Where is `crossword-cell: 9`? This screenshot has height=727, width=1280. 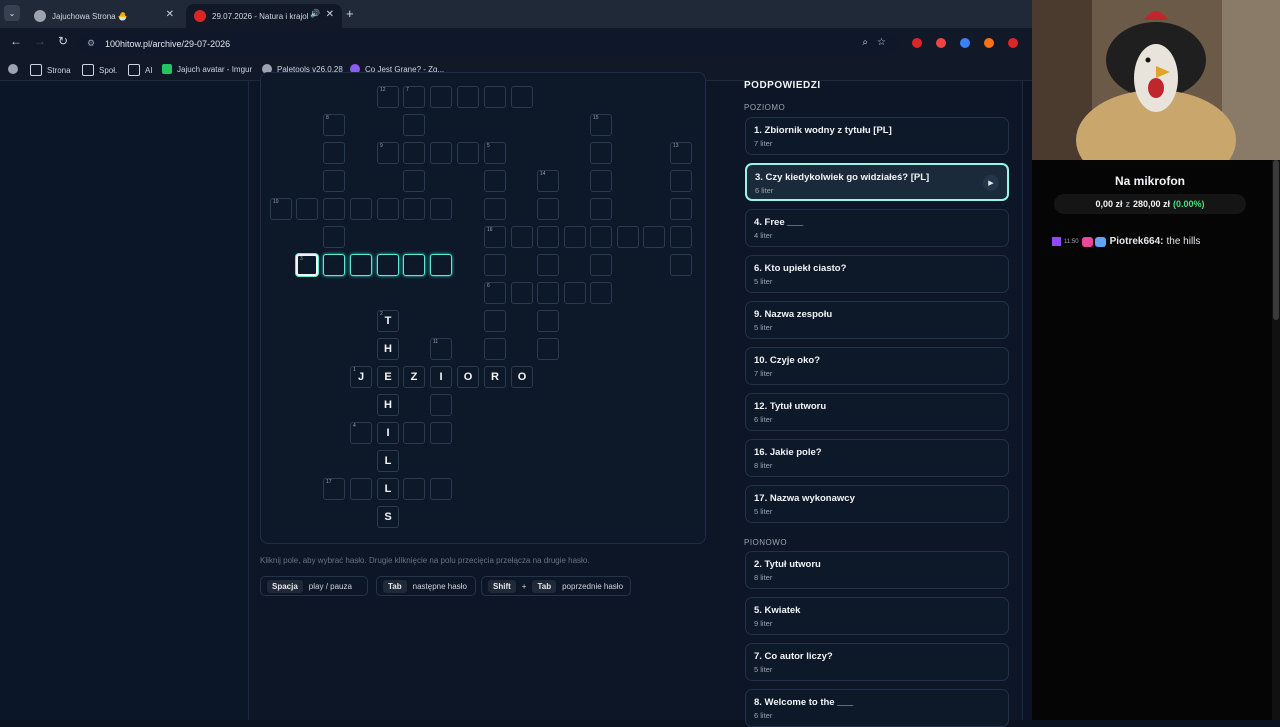
crossword-cell: 9 is located at coordinates (388, 153).